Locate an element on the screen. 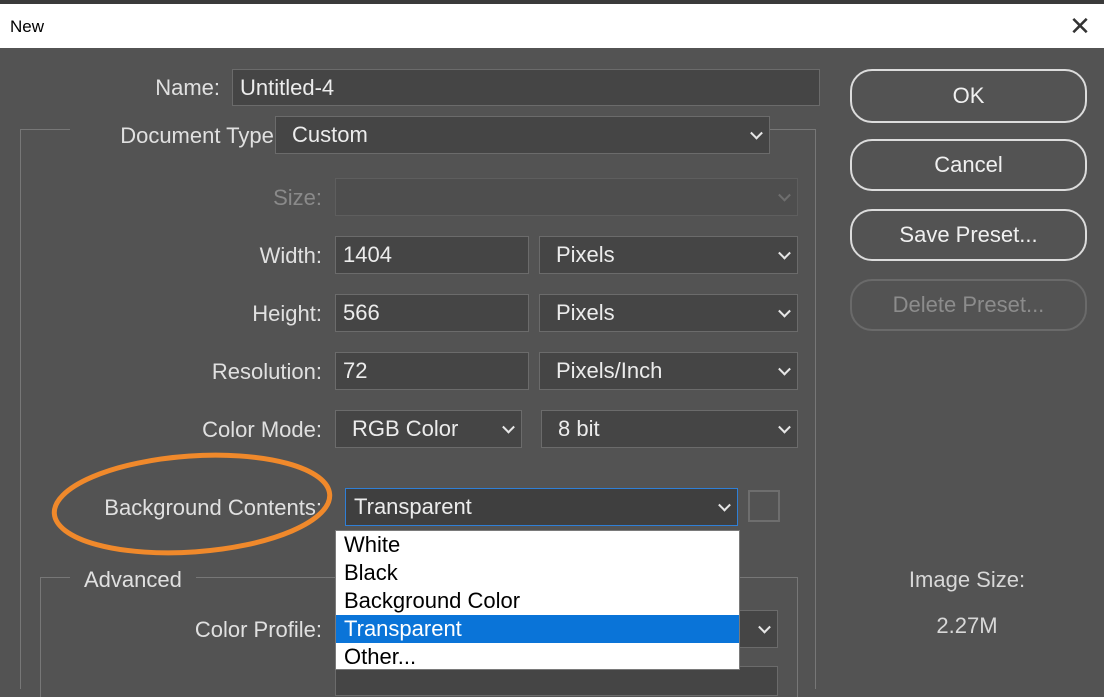  width-input: 1404 is located at coordinates (432, 255).